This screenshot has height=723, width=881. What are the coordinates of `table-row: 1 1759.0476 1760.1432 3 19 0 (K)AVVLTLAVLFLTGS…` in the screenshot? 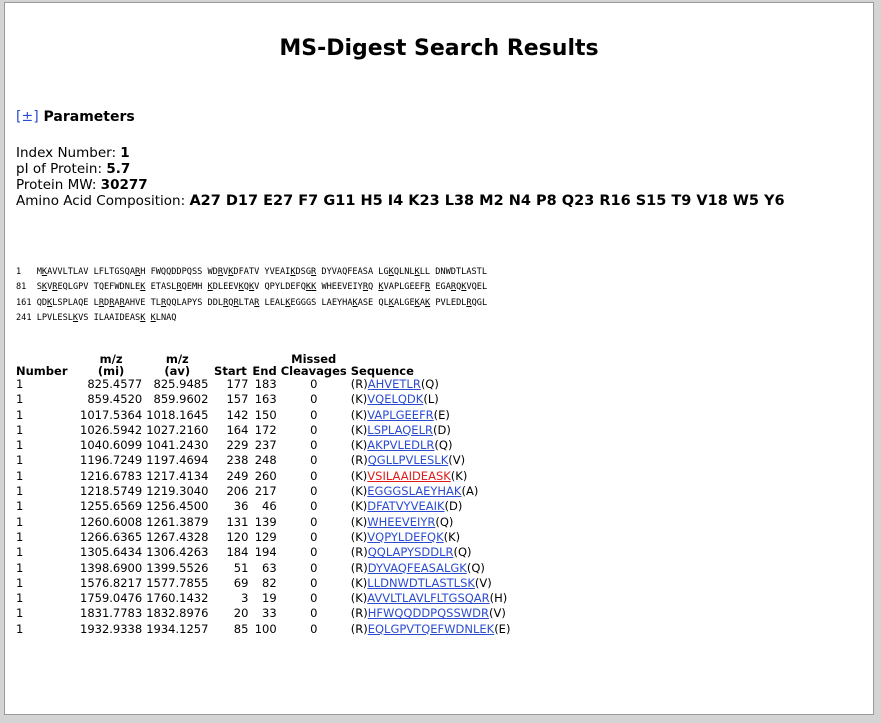 It's located at (263, 598).